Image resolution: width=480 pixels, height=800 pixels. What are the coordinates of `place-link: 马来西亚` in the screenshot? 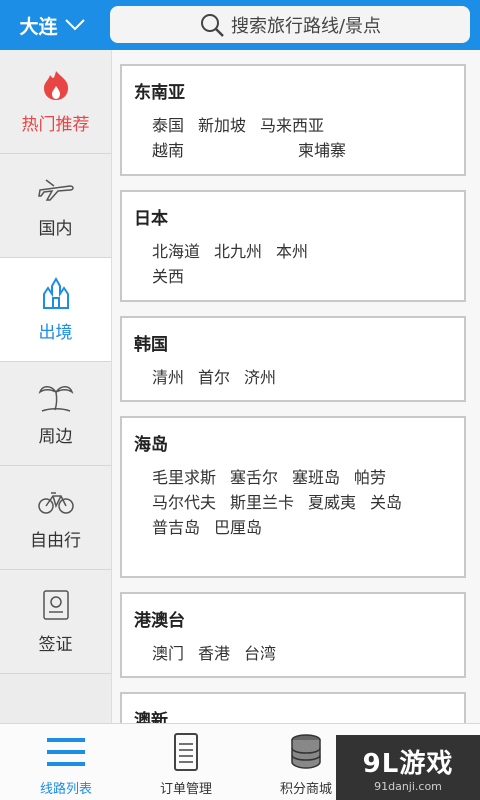 It's located at (292, 125).